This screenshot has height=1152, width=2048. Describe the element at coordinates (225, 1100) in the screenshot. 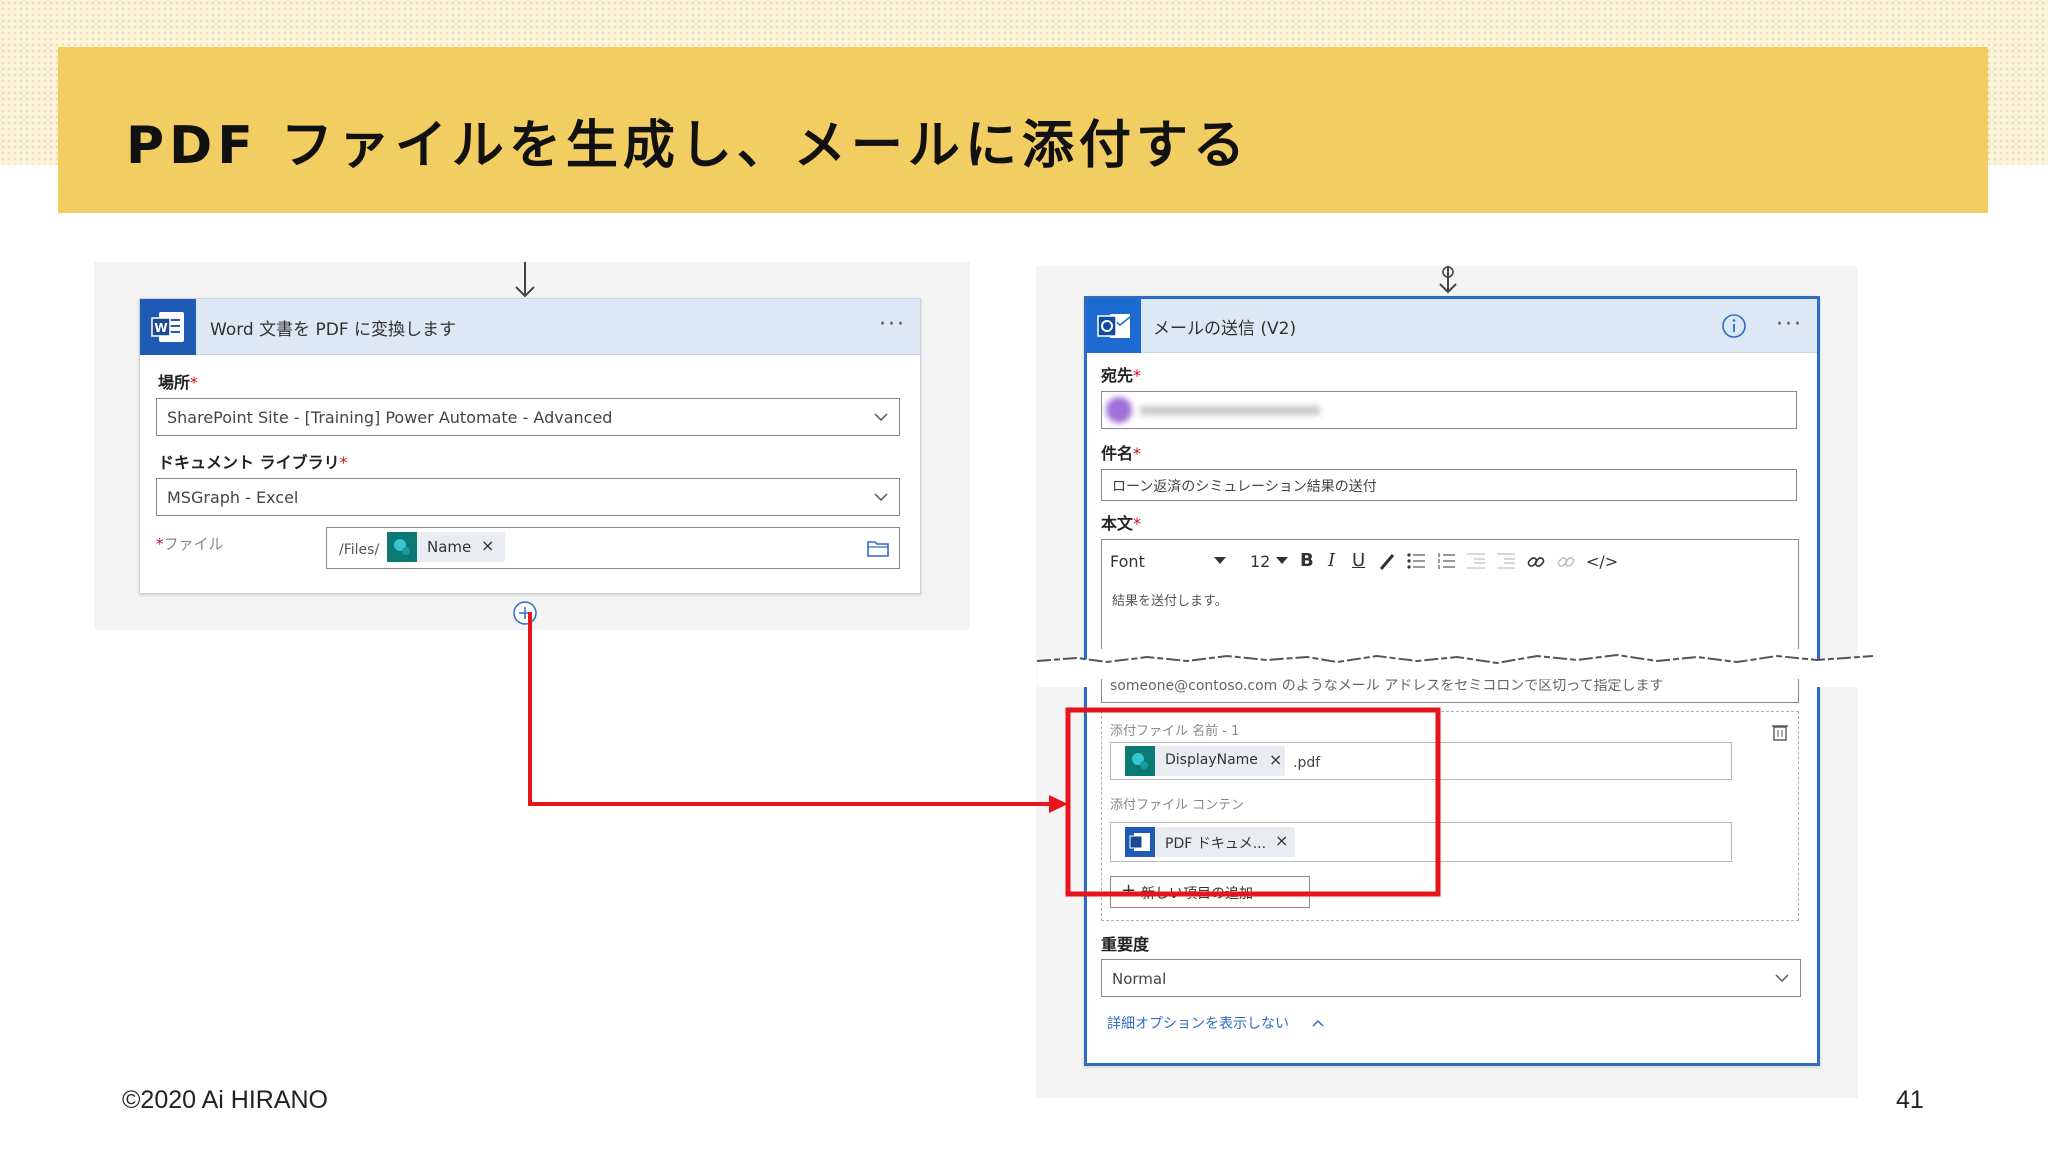

I see `copyright-text: ©2020 Ai HIRANO` at that location.